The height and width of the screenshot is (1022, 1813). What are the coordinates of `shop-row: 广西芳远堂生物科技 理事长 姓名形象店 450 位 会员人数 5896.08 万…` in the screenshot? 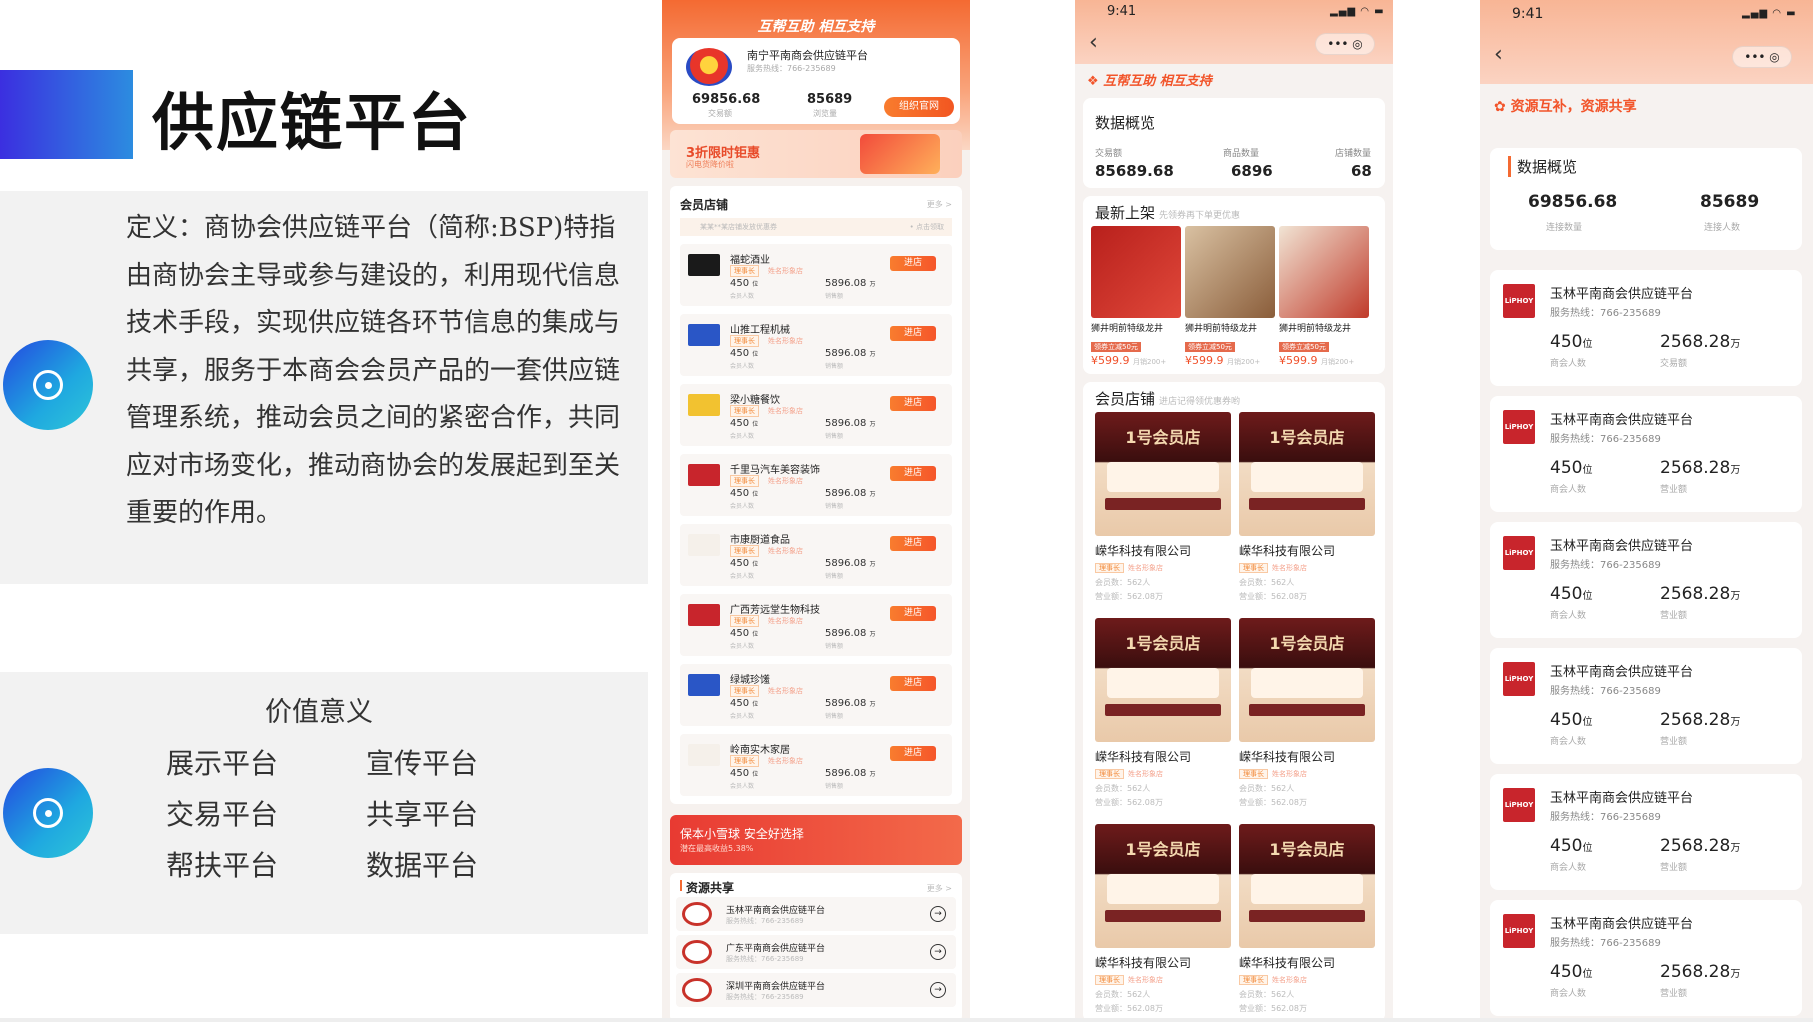 It's located at (816, 625).